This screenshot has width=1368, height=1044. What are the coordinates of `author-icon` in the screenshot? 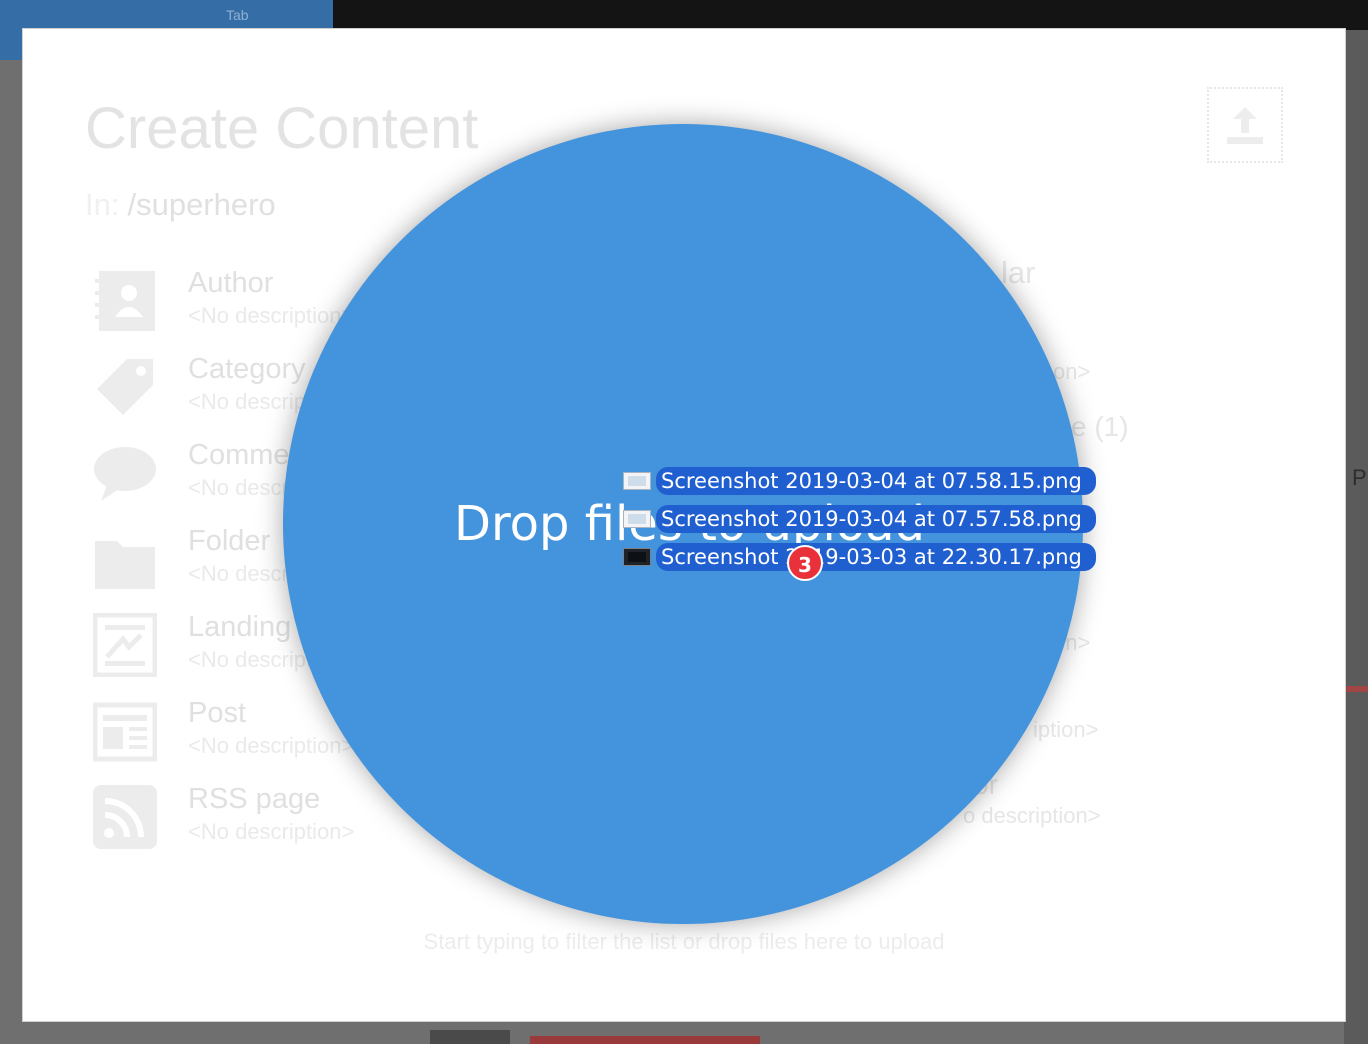 It's located at (125, 301).